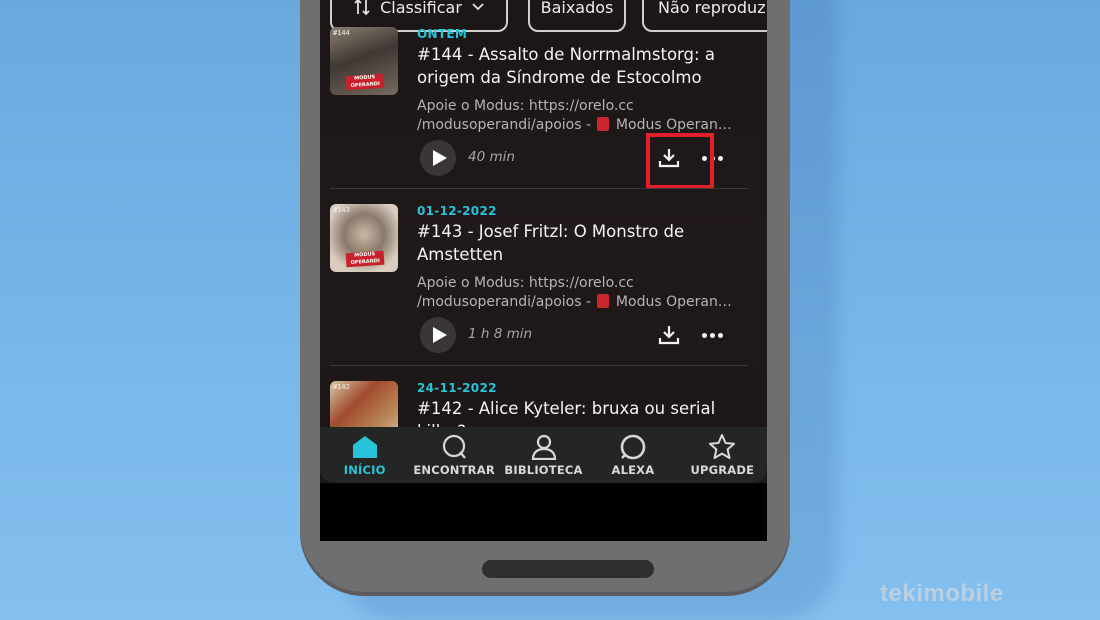 The image size is (1100, 620). I want to click on filter-downloaded: Baixados, so click(577, 16).